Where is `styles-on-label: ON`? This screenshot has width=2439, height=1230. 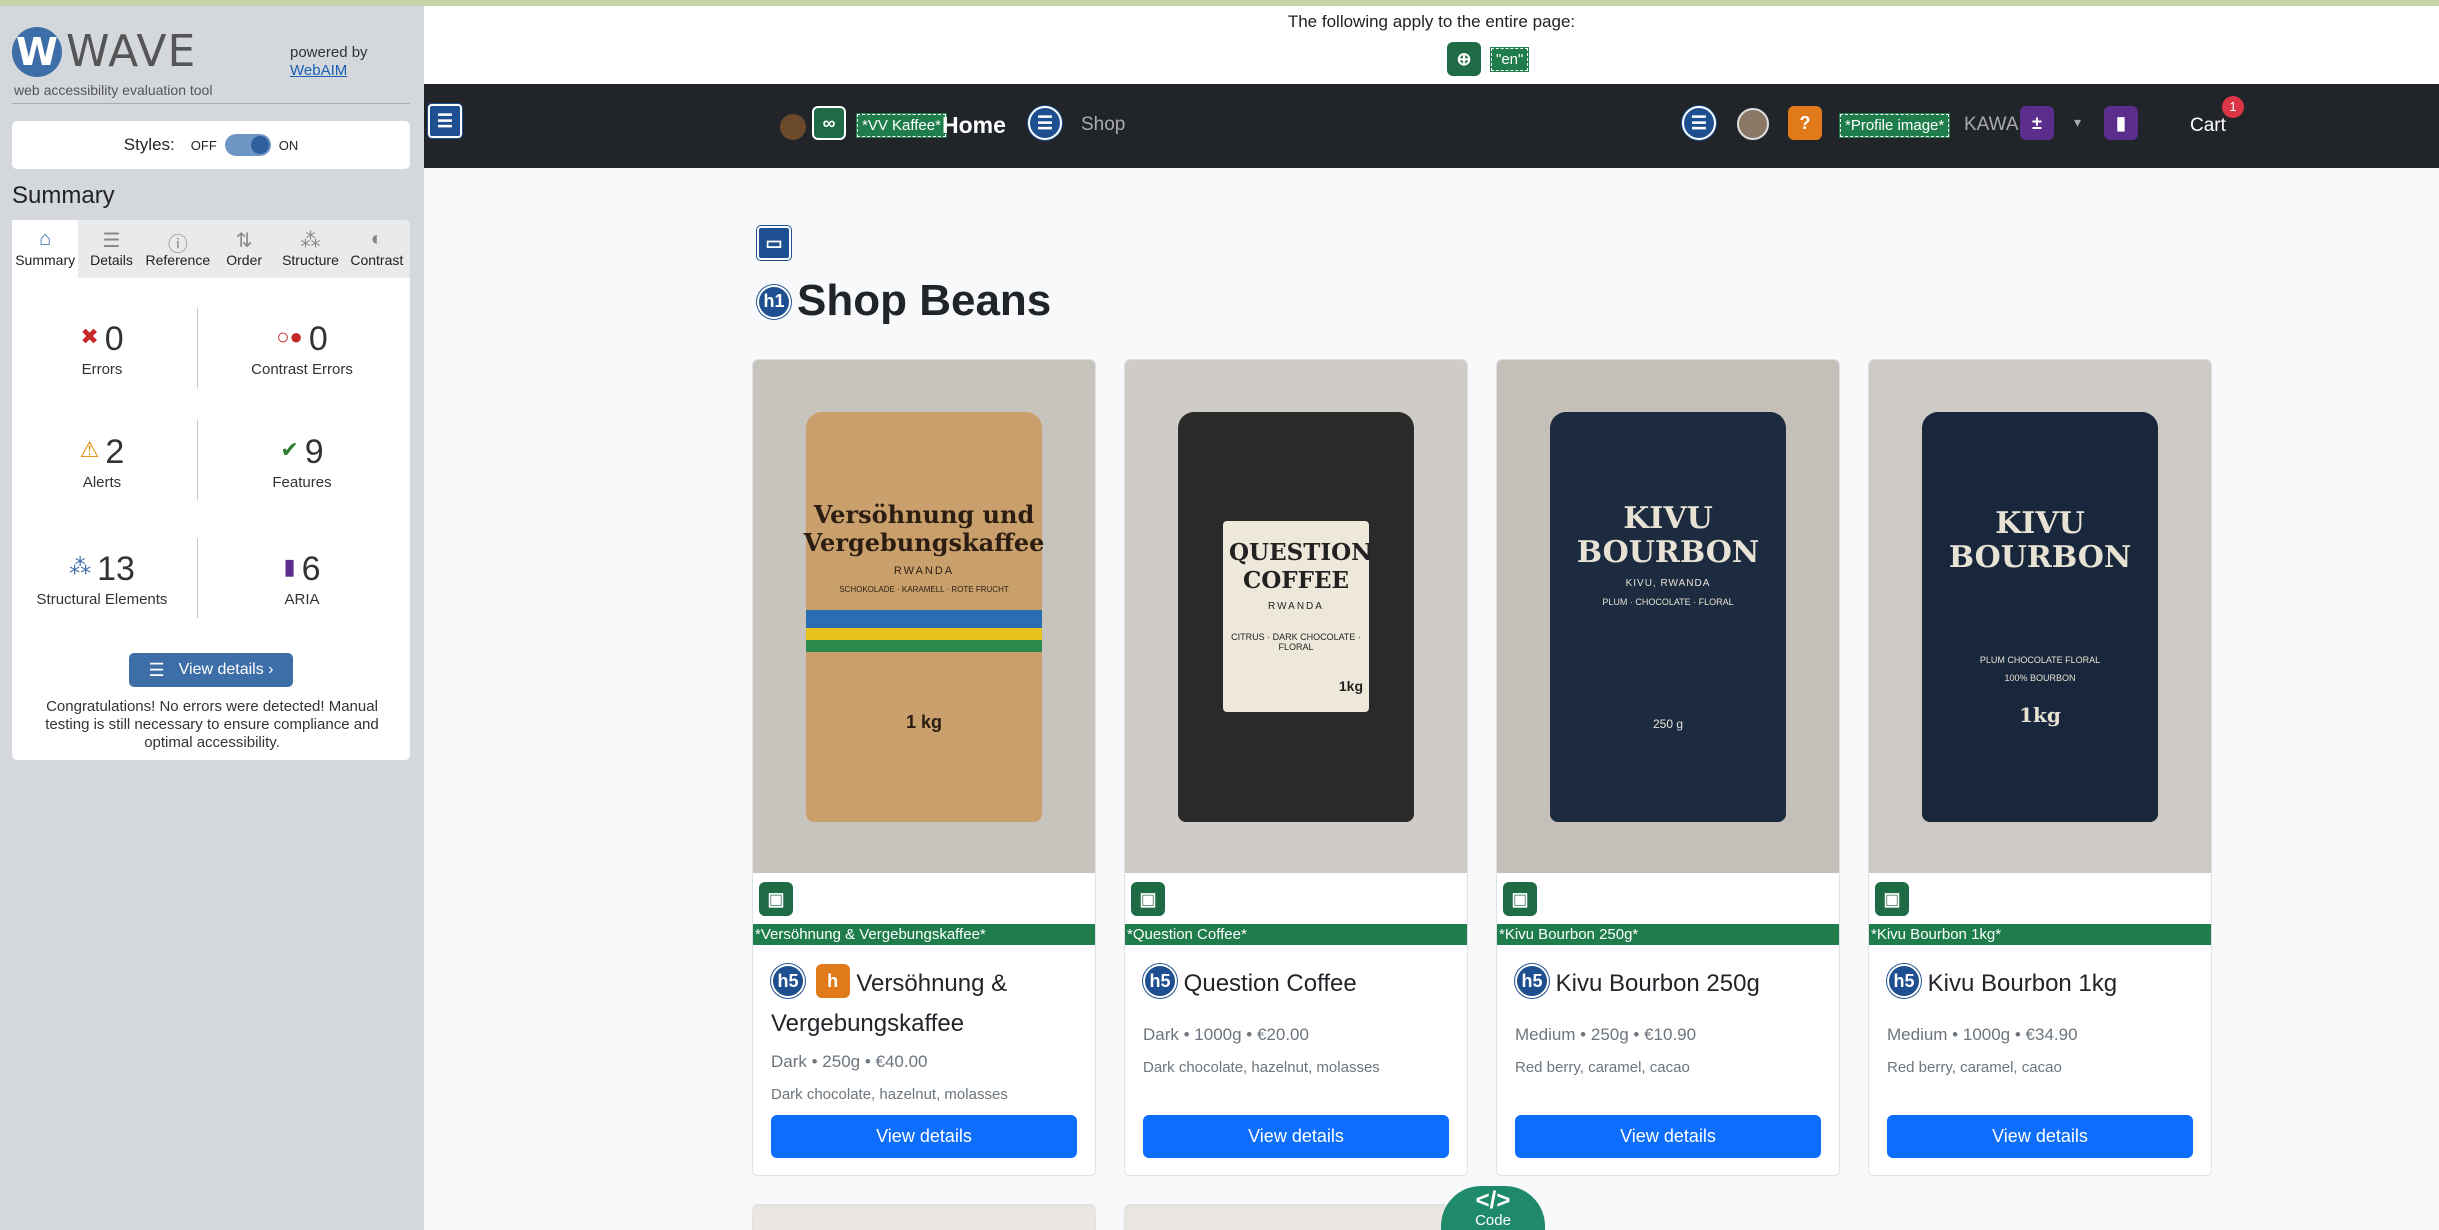
styles-on-label: ON is located at coordinates (288, 145).